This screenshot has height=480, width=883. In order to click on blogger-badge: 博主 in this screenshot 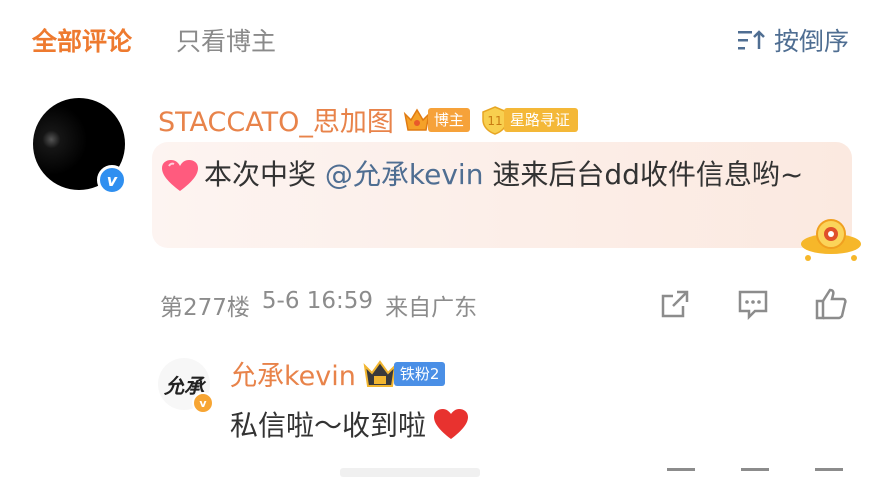, I will do `click(448, 119)`.